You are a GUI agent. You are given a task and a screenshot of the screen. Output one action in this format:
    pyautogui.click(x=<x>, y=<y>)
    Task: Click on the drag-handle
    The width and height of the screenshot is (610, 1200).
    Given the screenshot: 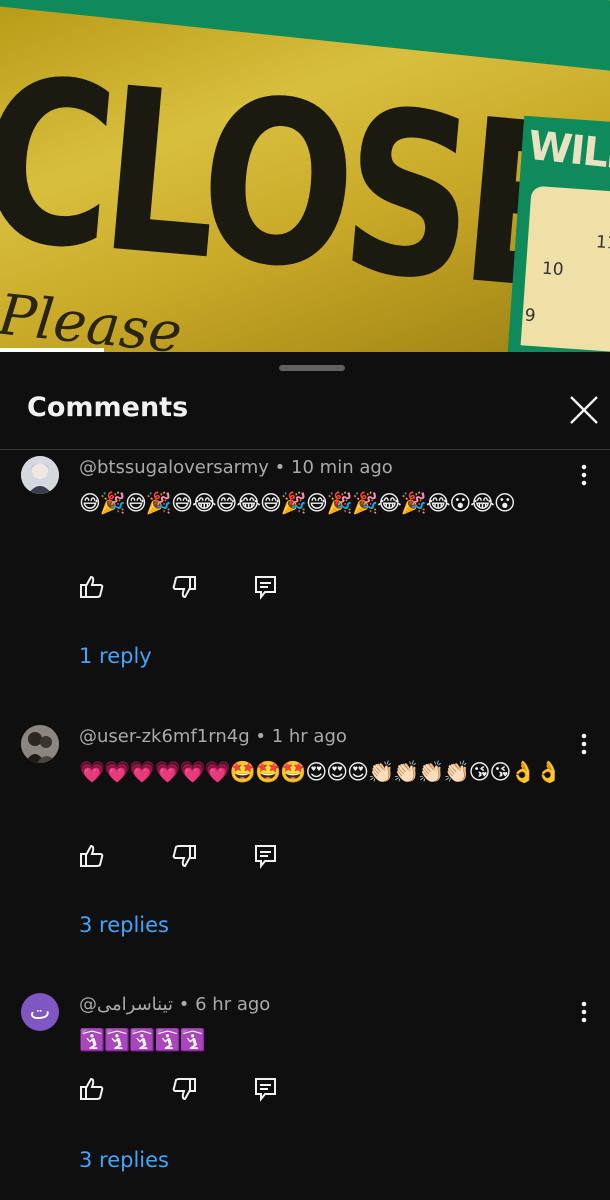 What is the action you would take?
    pyautogui.click(x=312, y=368)
    